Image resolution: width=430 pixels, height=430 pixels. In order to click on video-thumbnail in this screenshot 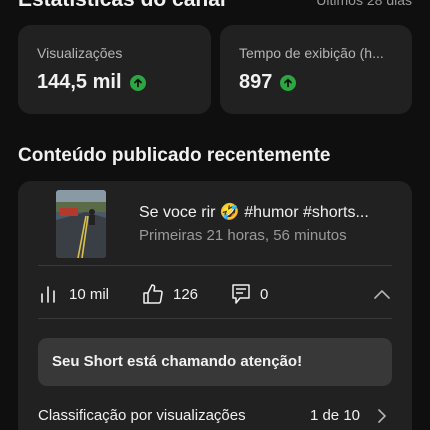, I will do `click(81, 224)`.